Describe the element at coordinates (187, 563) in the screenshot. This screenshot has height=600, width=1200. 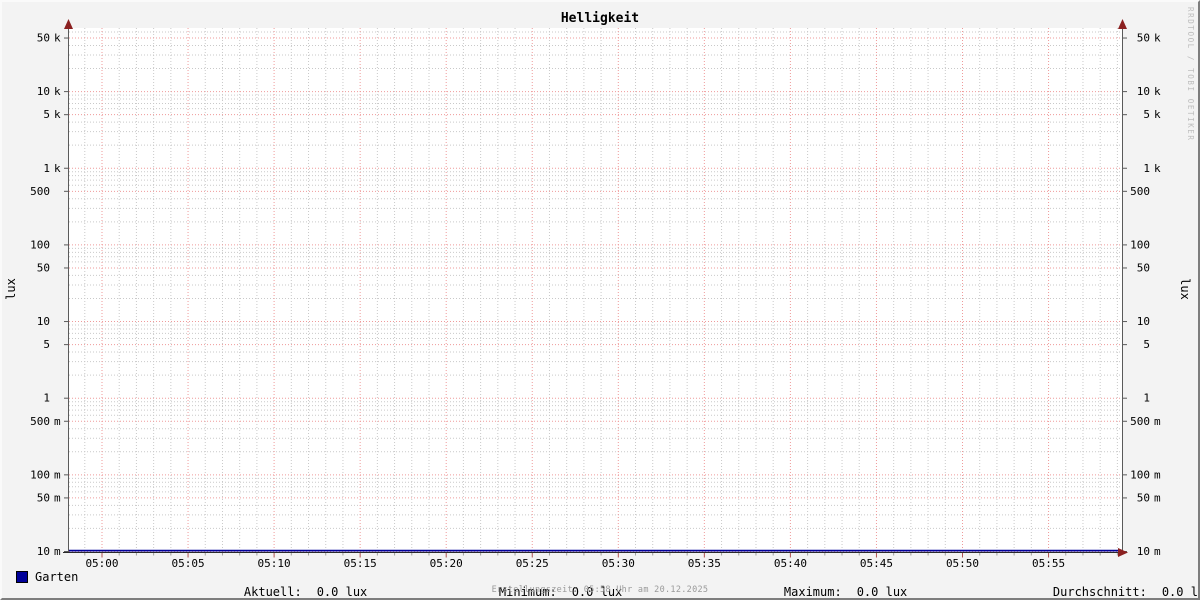
I see `x-tick-label: 05:05` at that location.